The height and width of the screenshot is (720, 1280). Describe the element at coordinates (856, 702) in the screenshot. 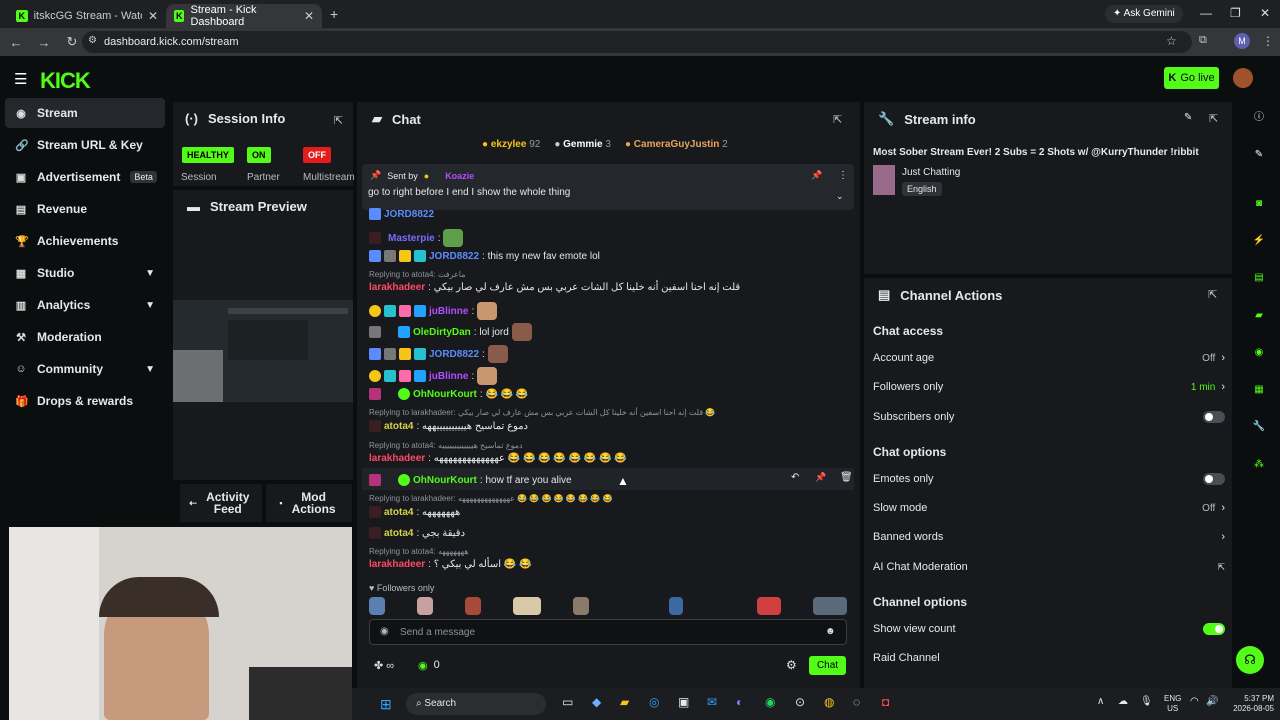

I see `app-icon: ◌` at that location.